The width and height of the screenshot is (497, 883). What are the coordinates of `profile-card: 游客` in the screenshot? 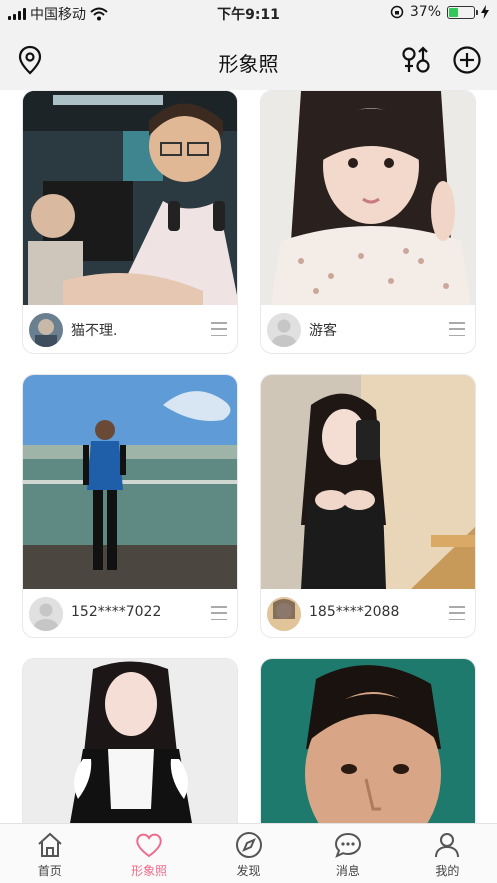 It's located at (368, 222).